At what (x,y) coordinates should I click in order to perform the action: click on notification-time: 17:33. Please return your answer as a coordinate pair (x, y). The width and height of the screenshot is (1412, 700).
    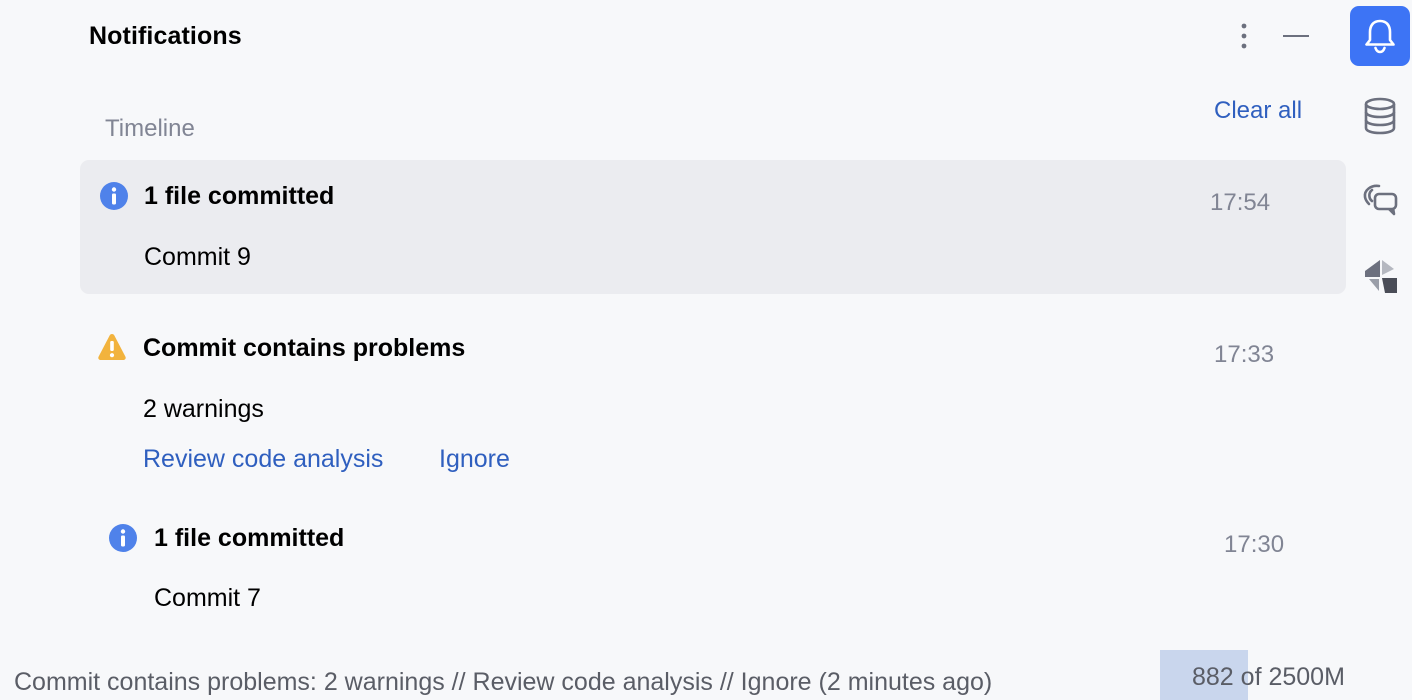
    Looking at the image, I should click on (1244, 354).